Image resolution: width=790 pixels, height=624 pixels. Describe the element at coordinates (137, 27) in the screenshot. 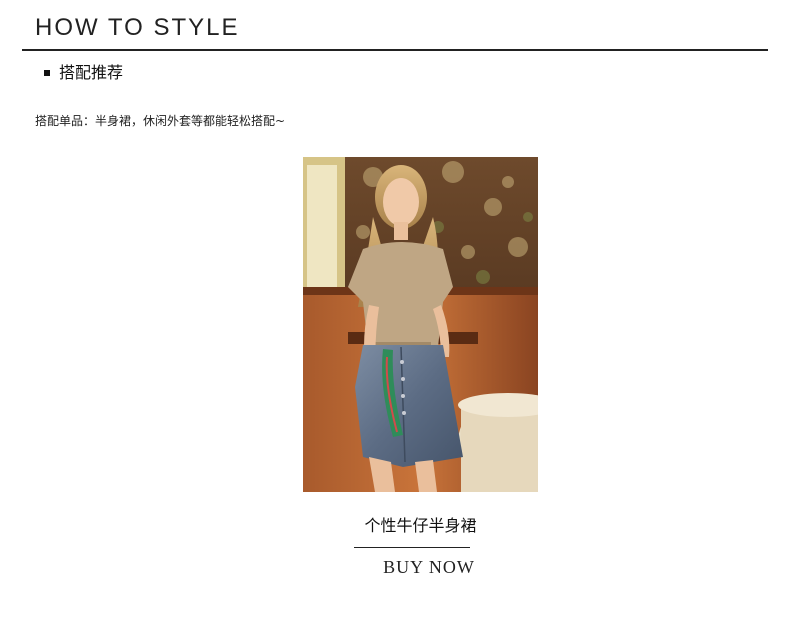

I see `section-title: HOW TO STYLE` at that location.